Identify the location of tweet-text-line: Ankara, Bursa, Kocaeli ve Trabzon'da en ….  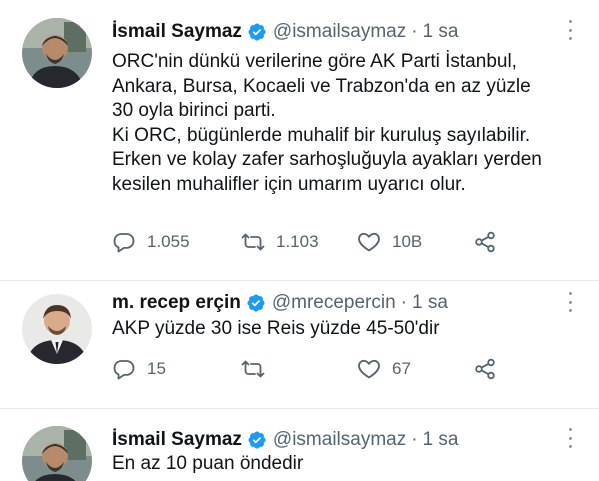
(321, 86).